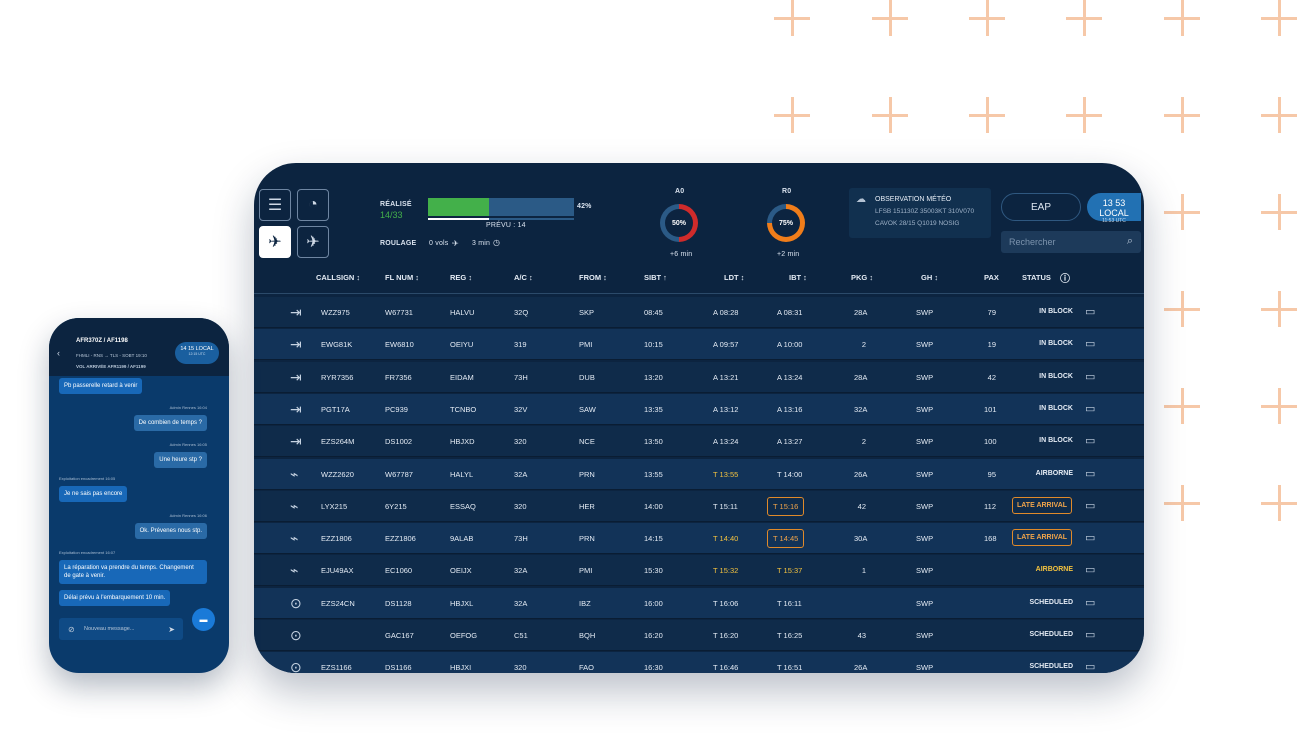  What do you see at coordinates (991, 377) in the screenshot?
I see `cell-pax: 42` at bounding box center [991, 377].